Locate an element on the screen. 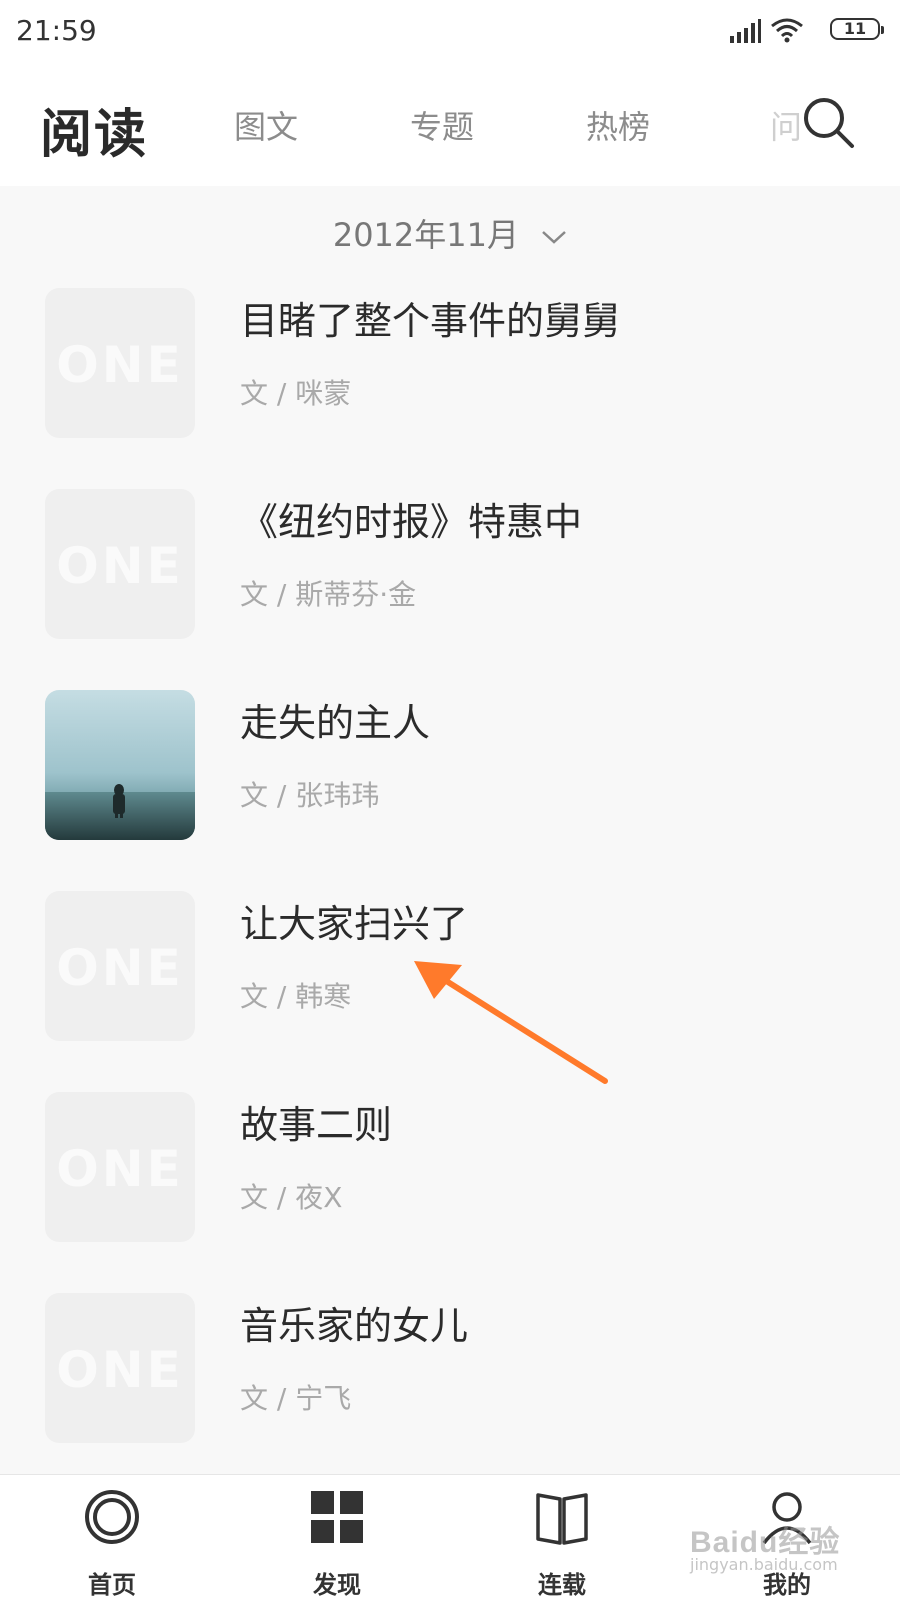  foggy-field-photo is located at coordinates (120, 765).